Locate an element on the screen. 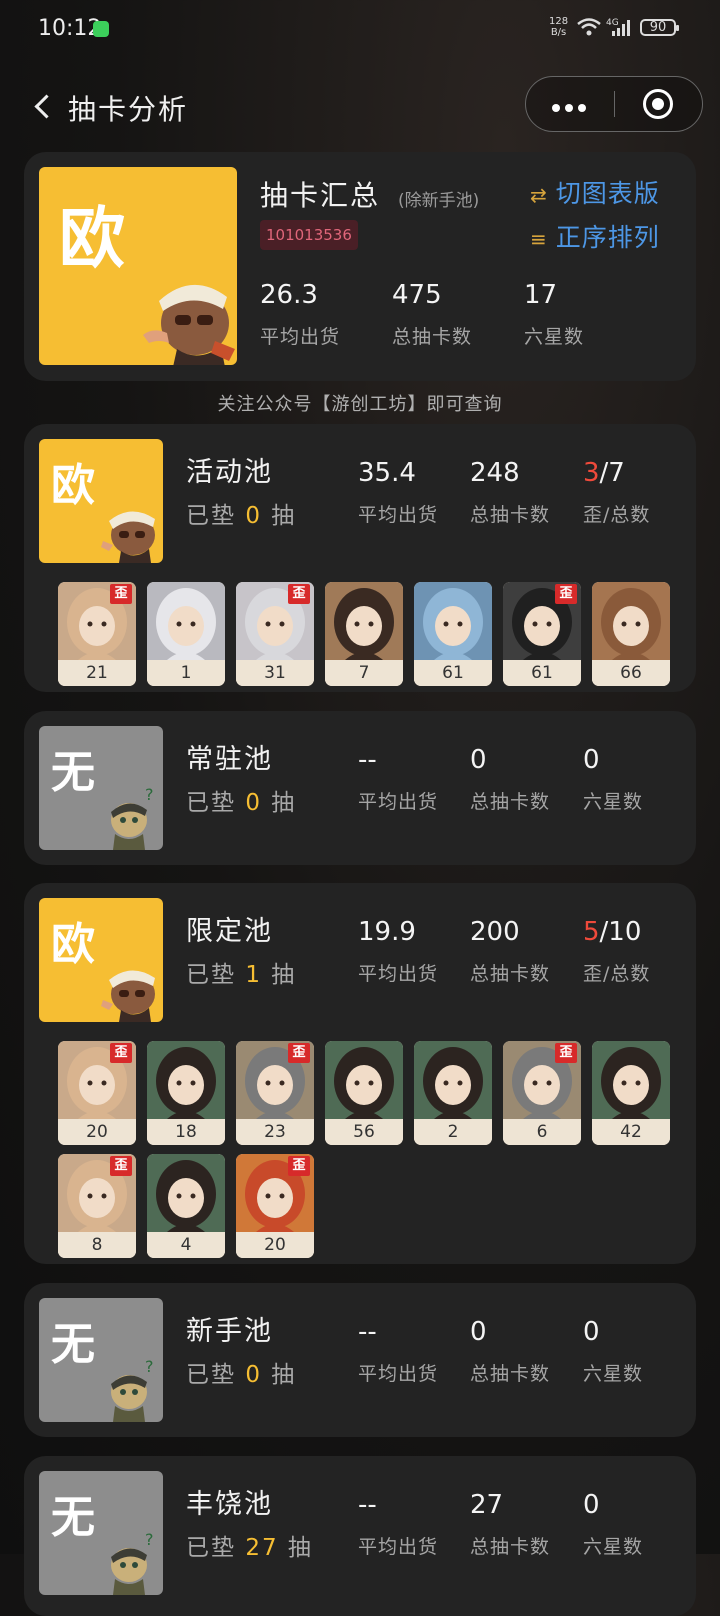 The width and height of the screenshot is (720, 1616). pull-count: 1 is located at coordinates (186, 673).